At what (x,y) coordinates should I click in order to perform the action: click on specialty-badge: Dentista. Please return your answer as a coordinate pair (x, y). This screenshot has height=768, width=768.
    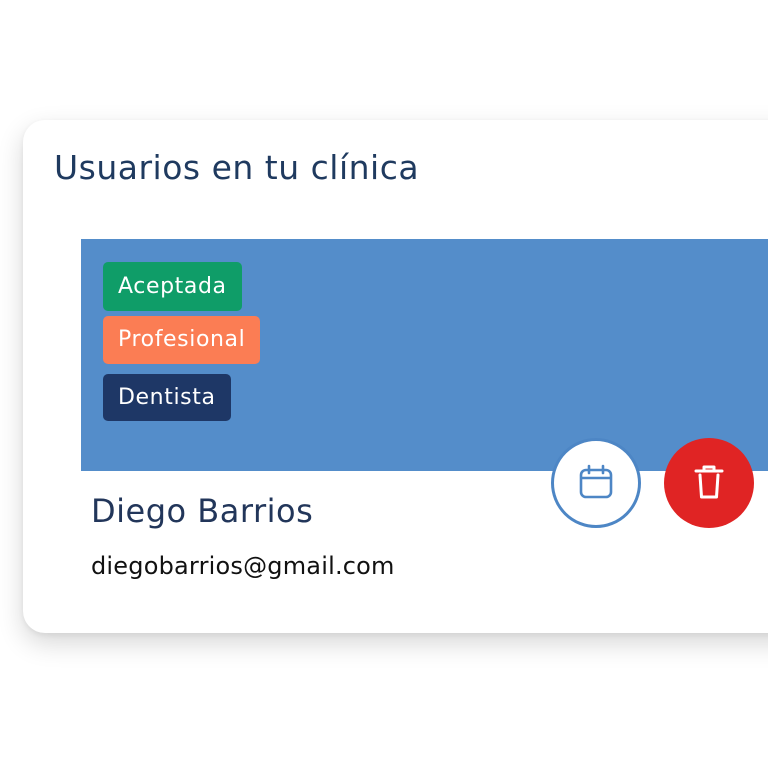
    Looking at the image, I should click on (167, 397).